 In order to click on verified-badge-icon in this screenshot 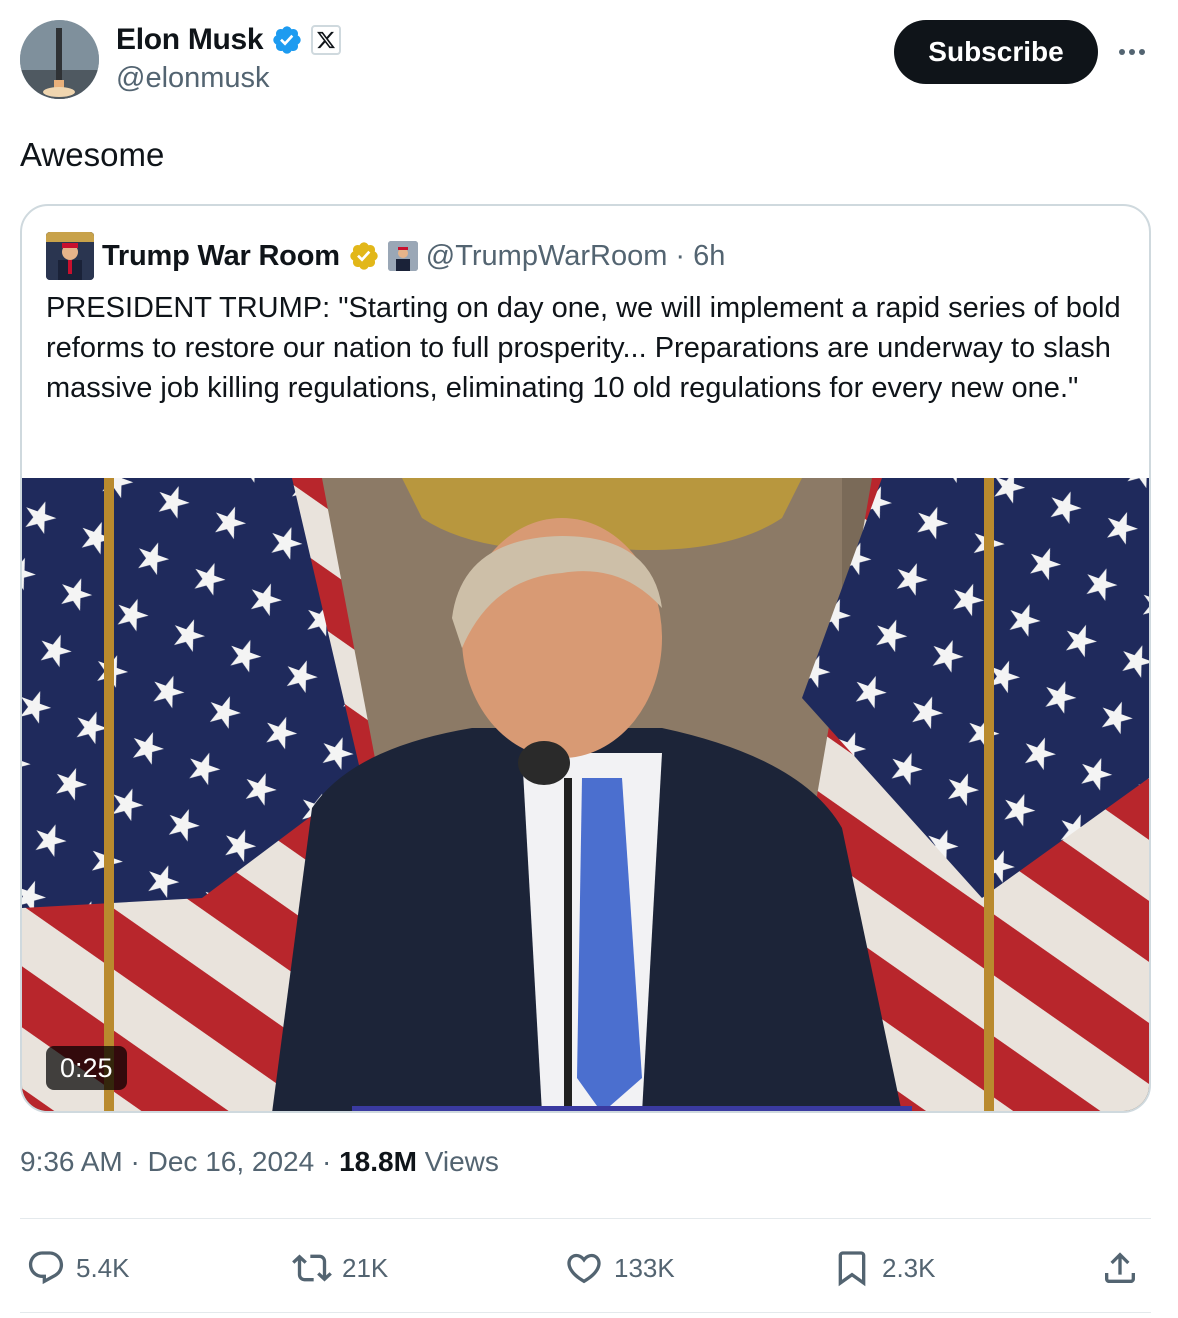, I will do `click(287, 40)`.